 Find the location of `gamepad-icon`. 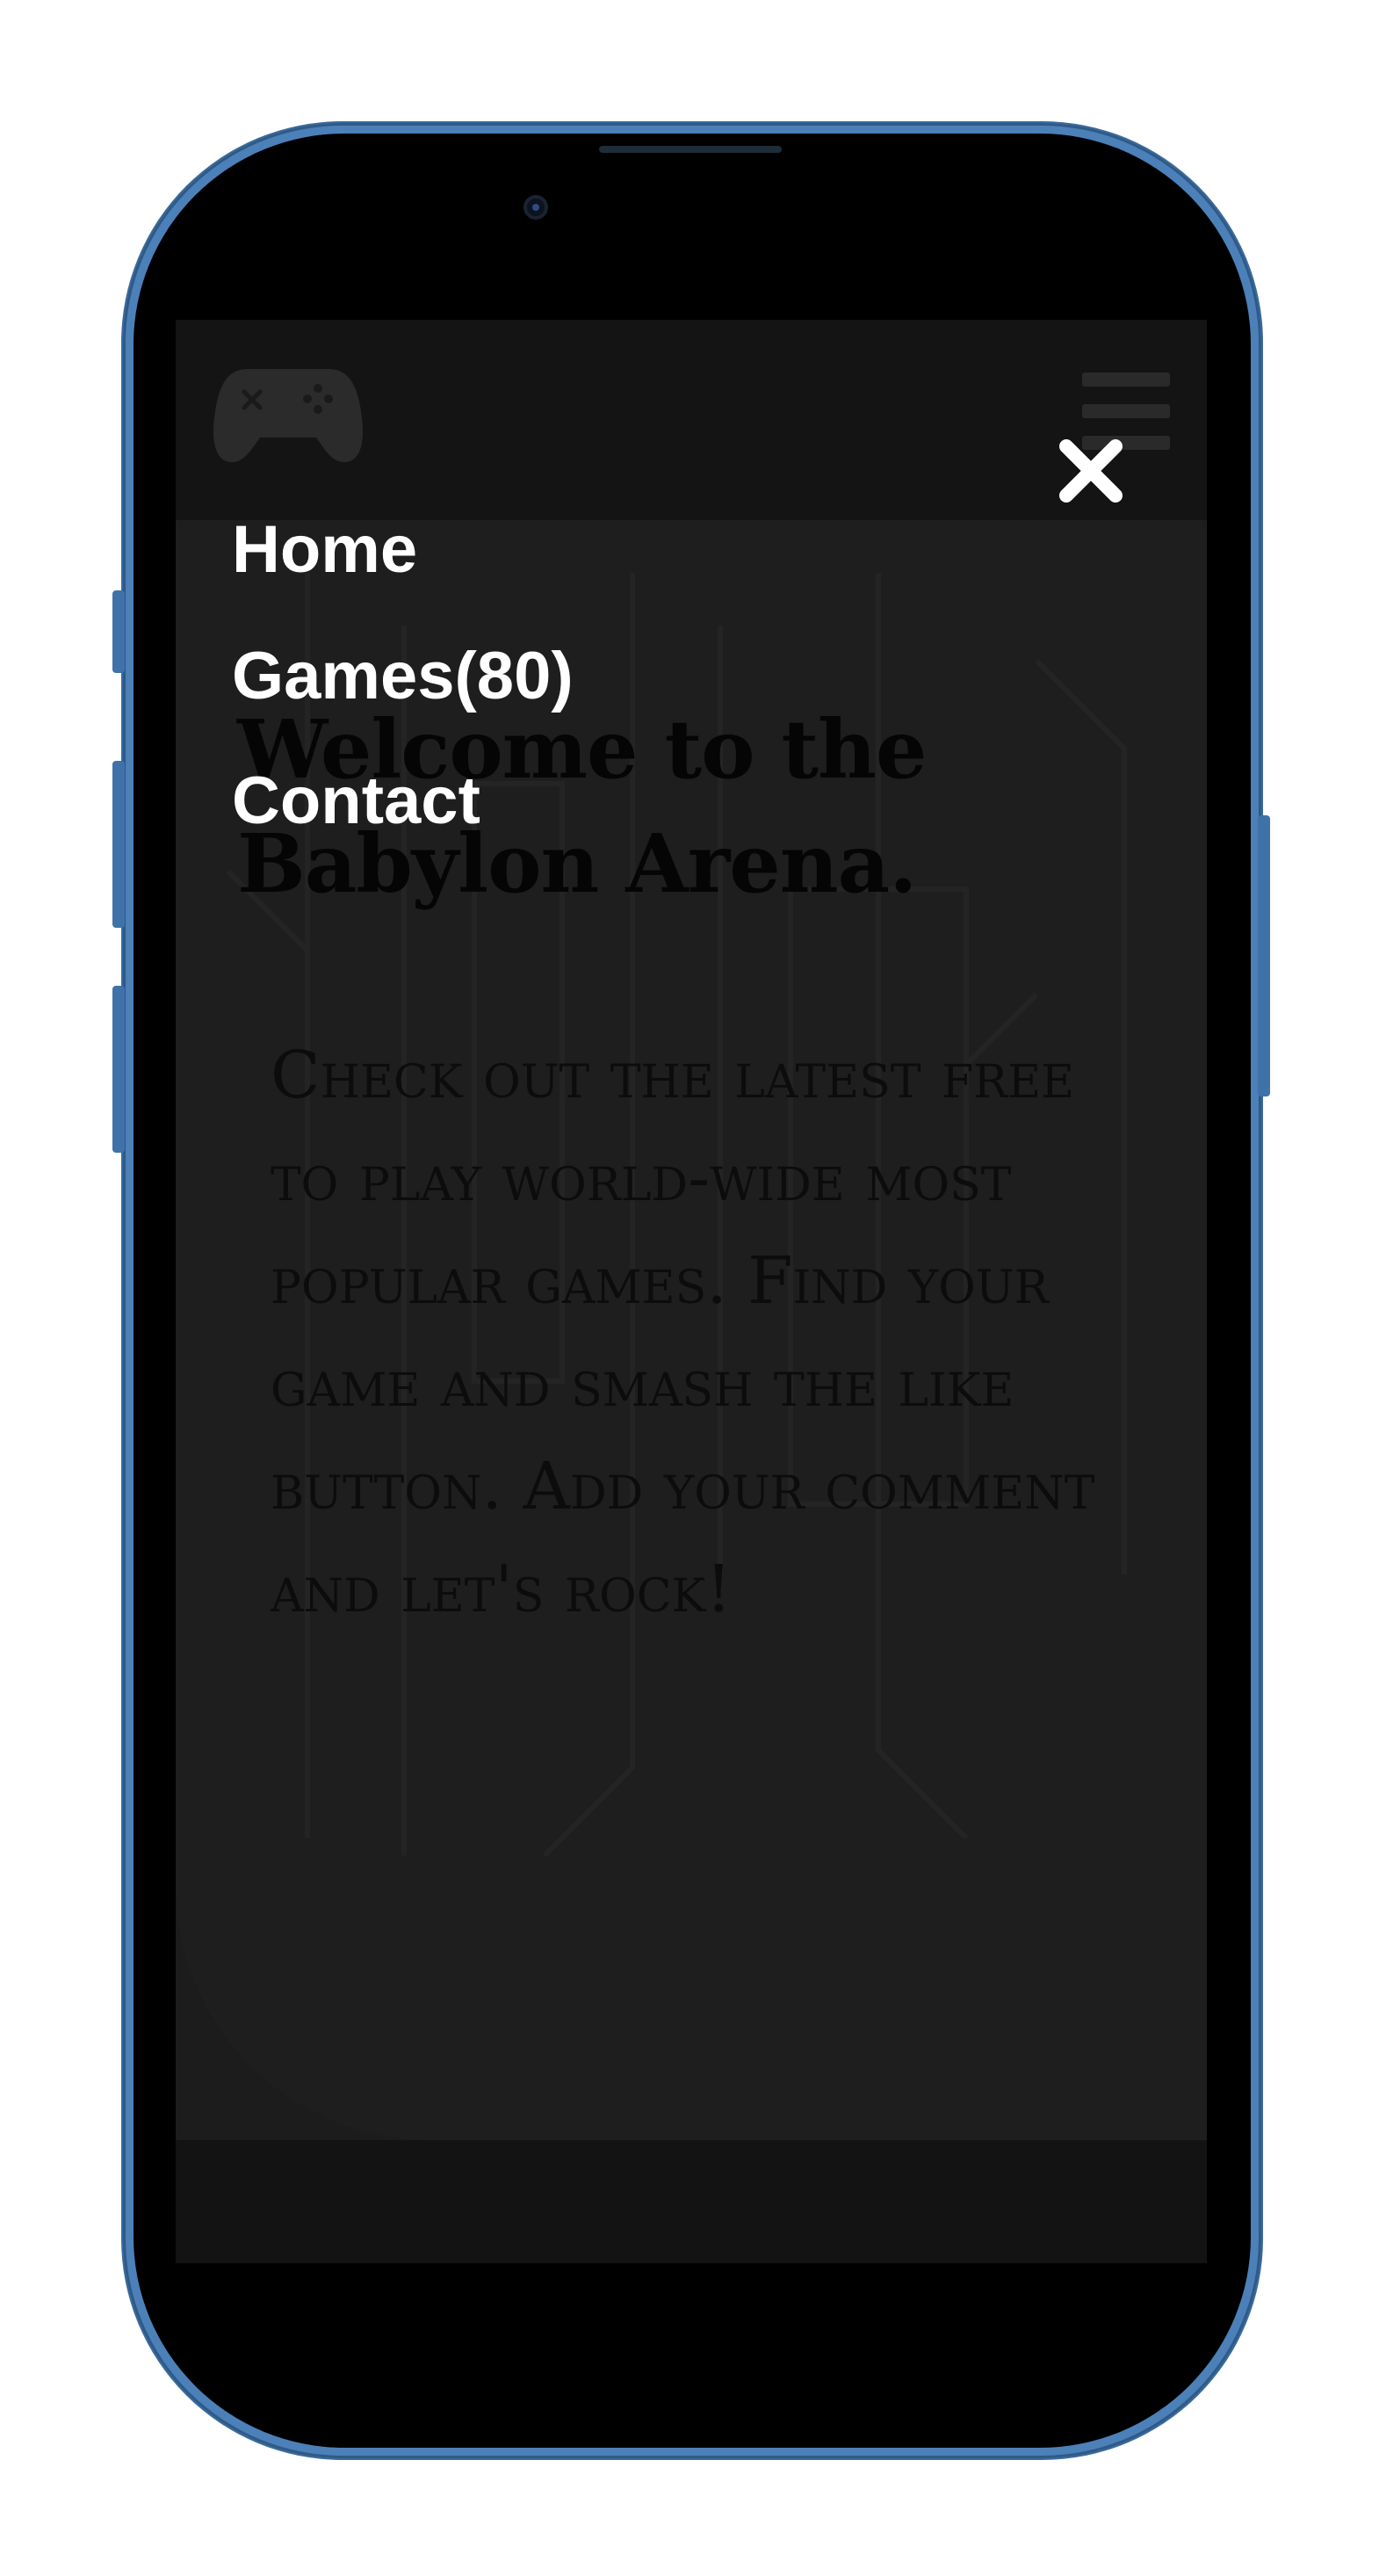

gamepad-icon is located at coordinates (288, 414).